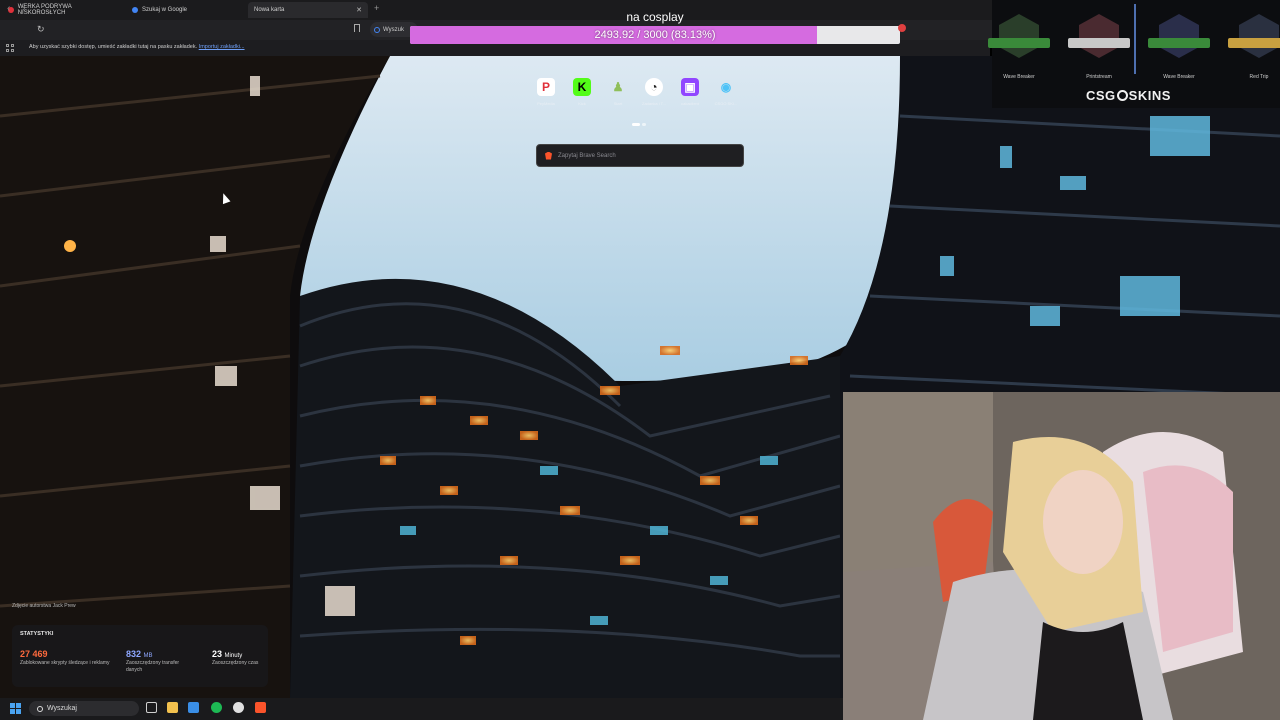 Image resolution: width=1280 pixels, height=720 pixels. What do you see at coordinates (1259, 77) in the screenshot?
I see `skin-name: Red Trip` at bounding box center [1259, 77].